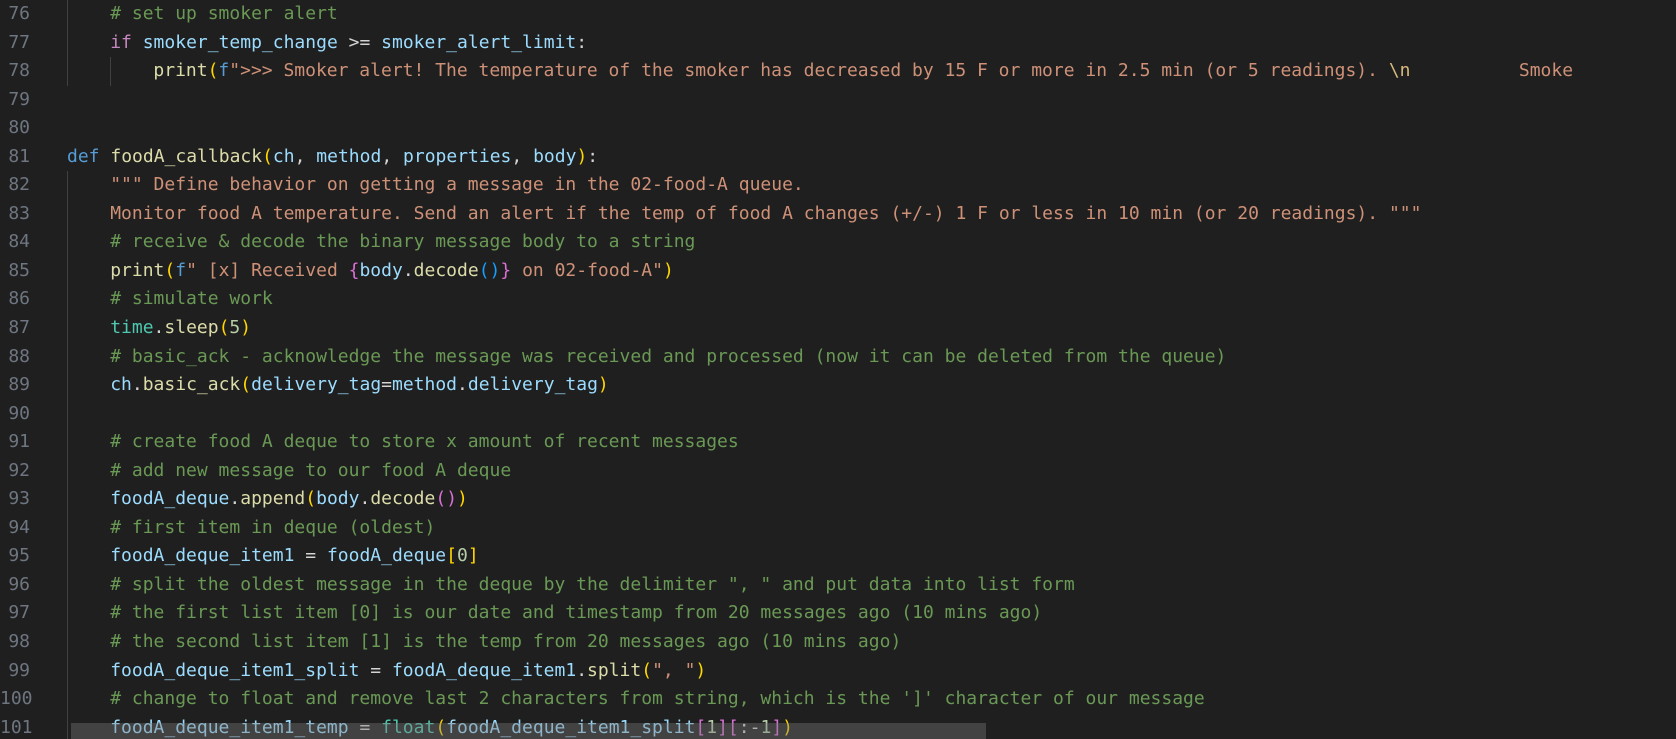 This screenshot has height=739, width=1676. I want to click on line-number: 76, so click(19, 13).